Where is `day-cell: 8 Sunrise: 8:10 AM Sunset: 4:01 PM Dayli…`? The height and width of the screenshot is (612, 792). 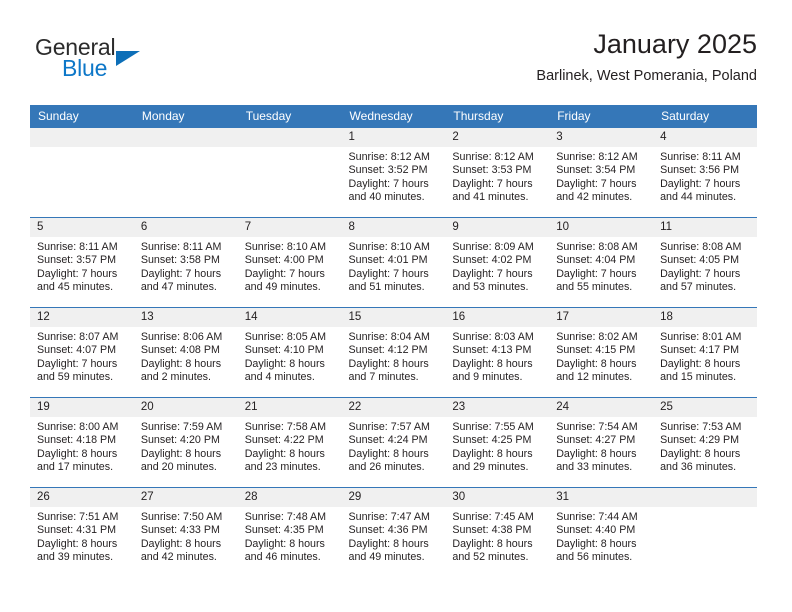
day-cell: 8 Sunrise: 8:10 AM Sunset: 4:01 PM Dayli… is located at coordinates (393, 262).